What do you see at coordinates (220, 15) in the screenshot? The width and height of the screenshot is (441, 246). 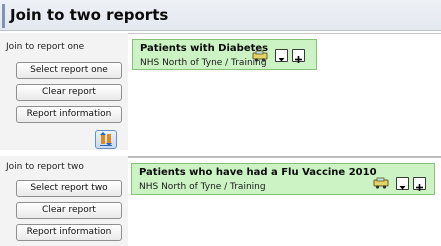 I see `dialog-title-bar: Join to two reports` at bounding box center [220, 15].